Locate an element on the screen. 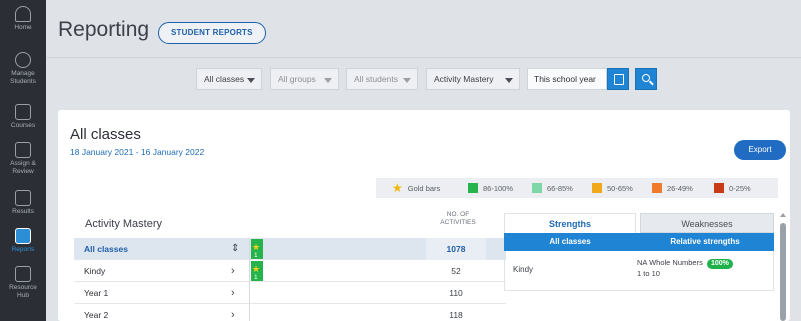 The image size is (801, 321). students-icon is located at coordinates (23, 60).